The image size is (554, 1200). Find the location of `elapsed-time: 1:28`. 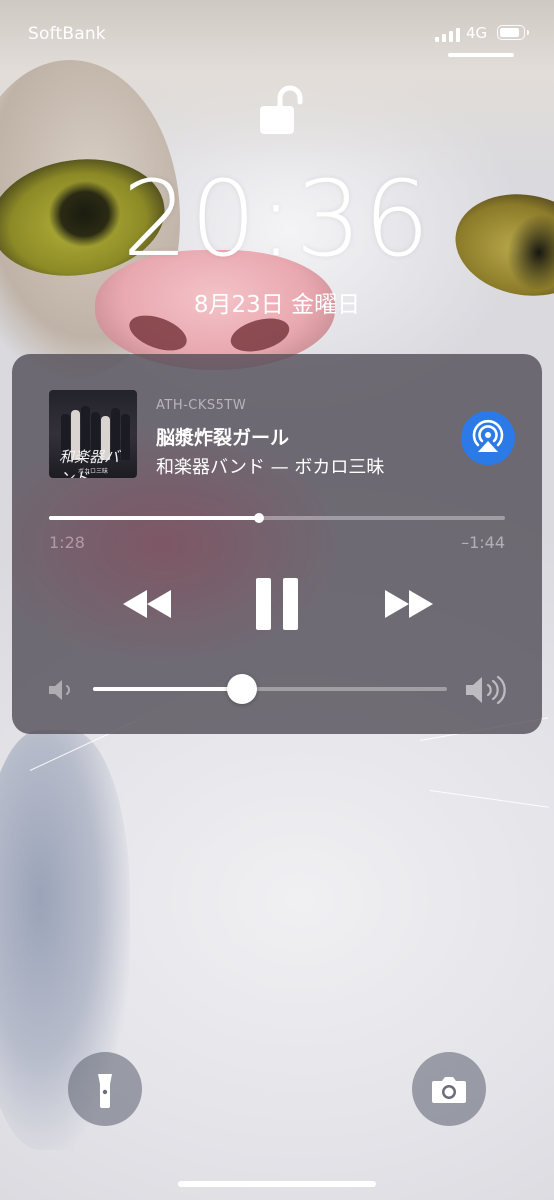

elapsed-time: 1:28 is located at coordinates (67, 542).